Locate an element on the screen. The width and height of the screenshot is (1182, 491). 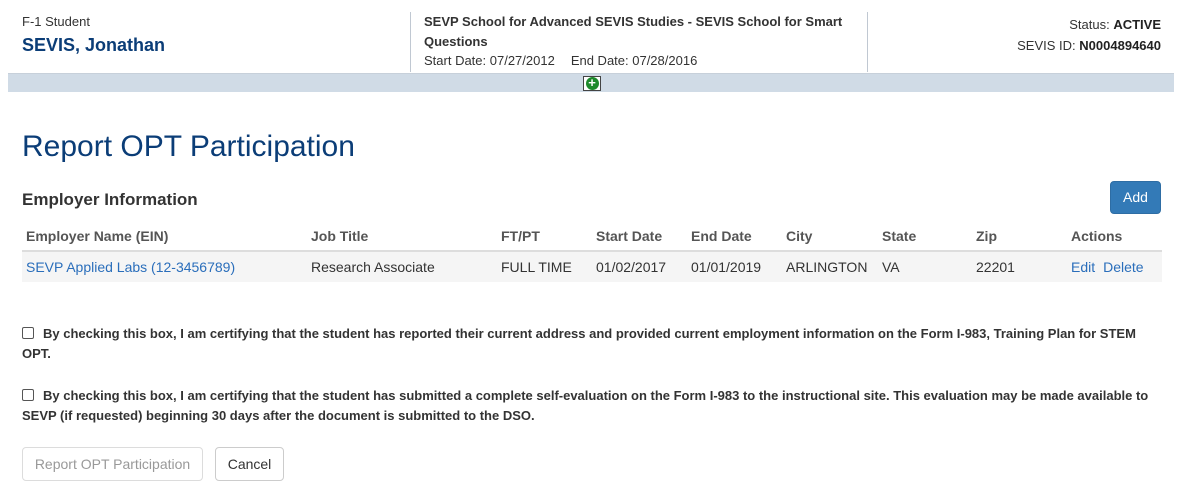
state-cell: VA is located at coordinates (925, 266).